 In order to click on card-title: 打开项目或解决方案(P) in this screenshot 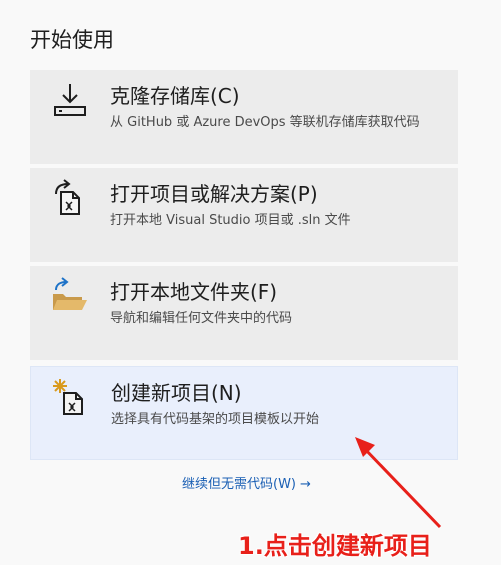, I will do `click(214, 194)`.